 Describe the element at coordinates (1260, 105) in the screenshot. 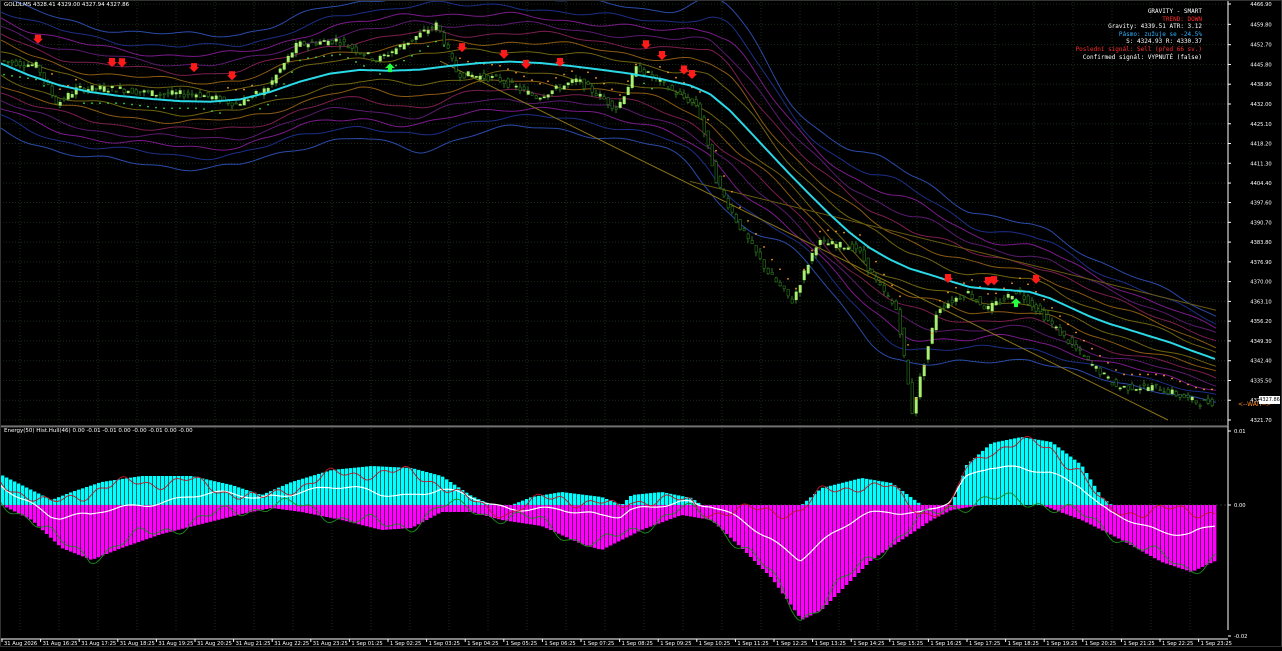

I see `price-tick-label: 4432.00` at that location.